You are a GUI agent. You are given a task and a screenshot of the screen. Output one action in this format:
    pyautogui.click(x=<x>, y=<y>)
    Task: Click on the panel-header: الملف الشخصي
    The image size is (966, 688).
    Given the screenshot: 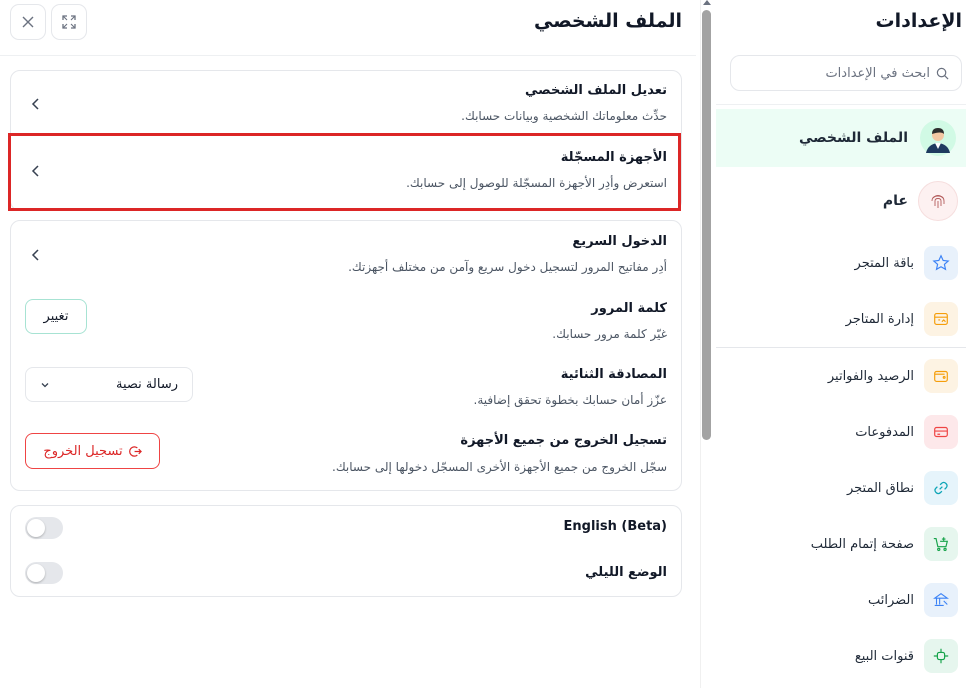 What is the action you would take?
    pyautogui.click(x=348, y=28)
    